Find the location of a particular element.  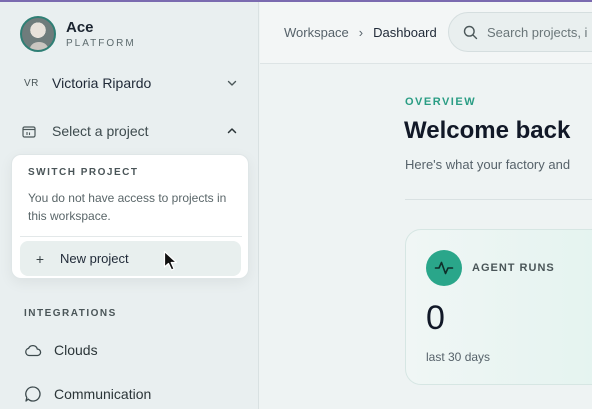

sidebar-item-label: Clouds is located at coordinates (76, 350).